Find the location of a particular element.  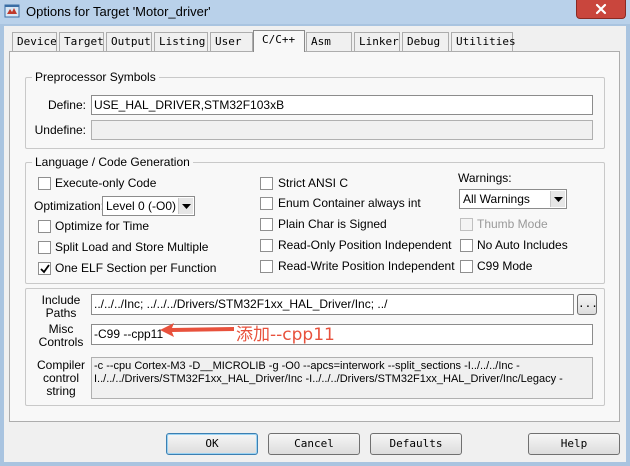

close-icon is located at coordinates (601, 9).